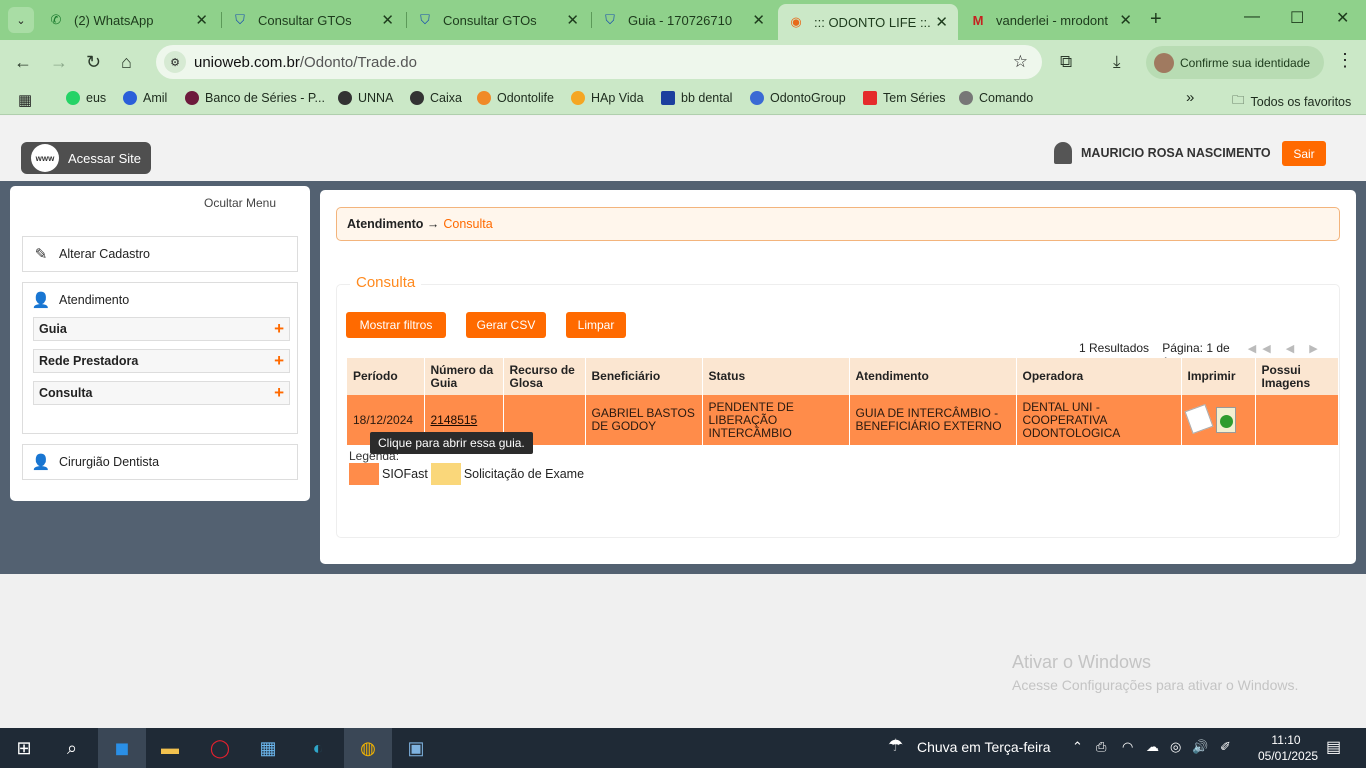 This screenshot has height=768, width=1366. What do you see at coordinates (498, 20) in the screenshot?
I see `tab-consultar-gtos-2: ⛉ Consultar GTOs ✕` at bounding box center [498, 20].